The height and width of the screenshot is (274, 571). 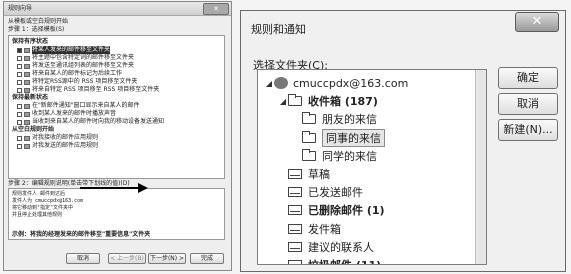 I want to click on tree-node: 已发送邮件, so click(x=320, y=192).